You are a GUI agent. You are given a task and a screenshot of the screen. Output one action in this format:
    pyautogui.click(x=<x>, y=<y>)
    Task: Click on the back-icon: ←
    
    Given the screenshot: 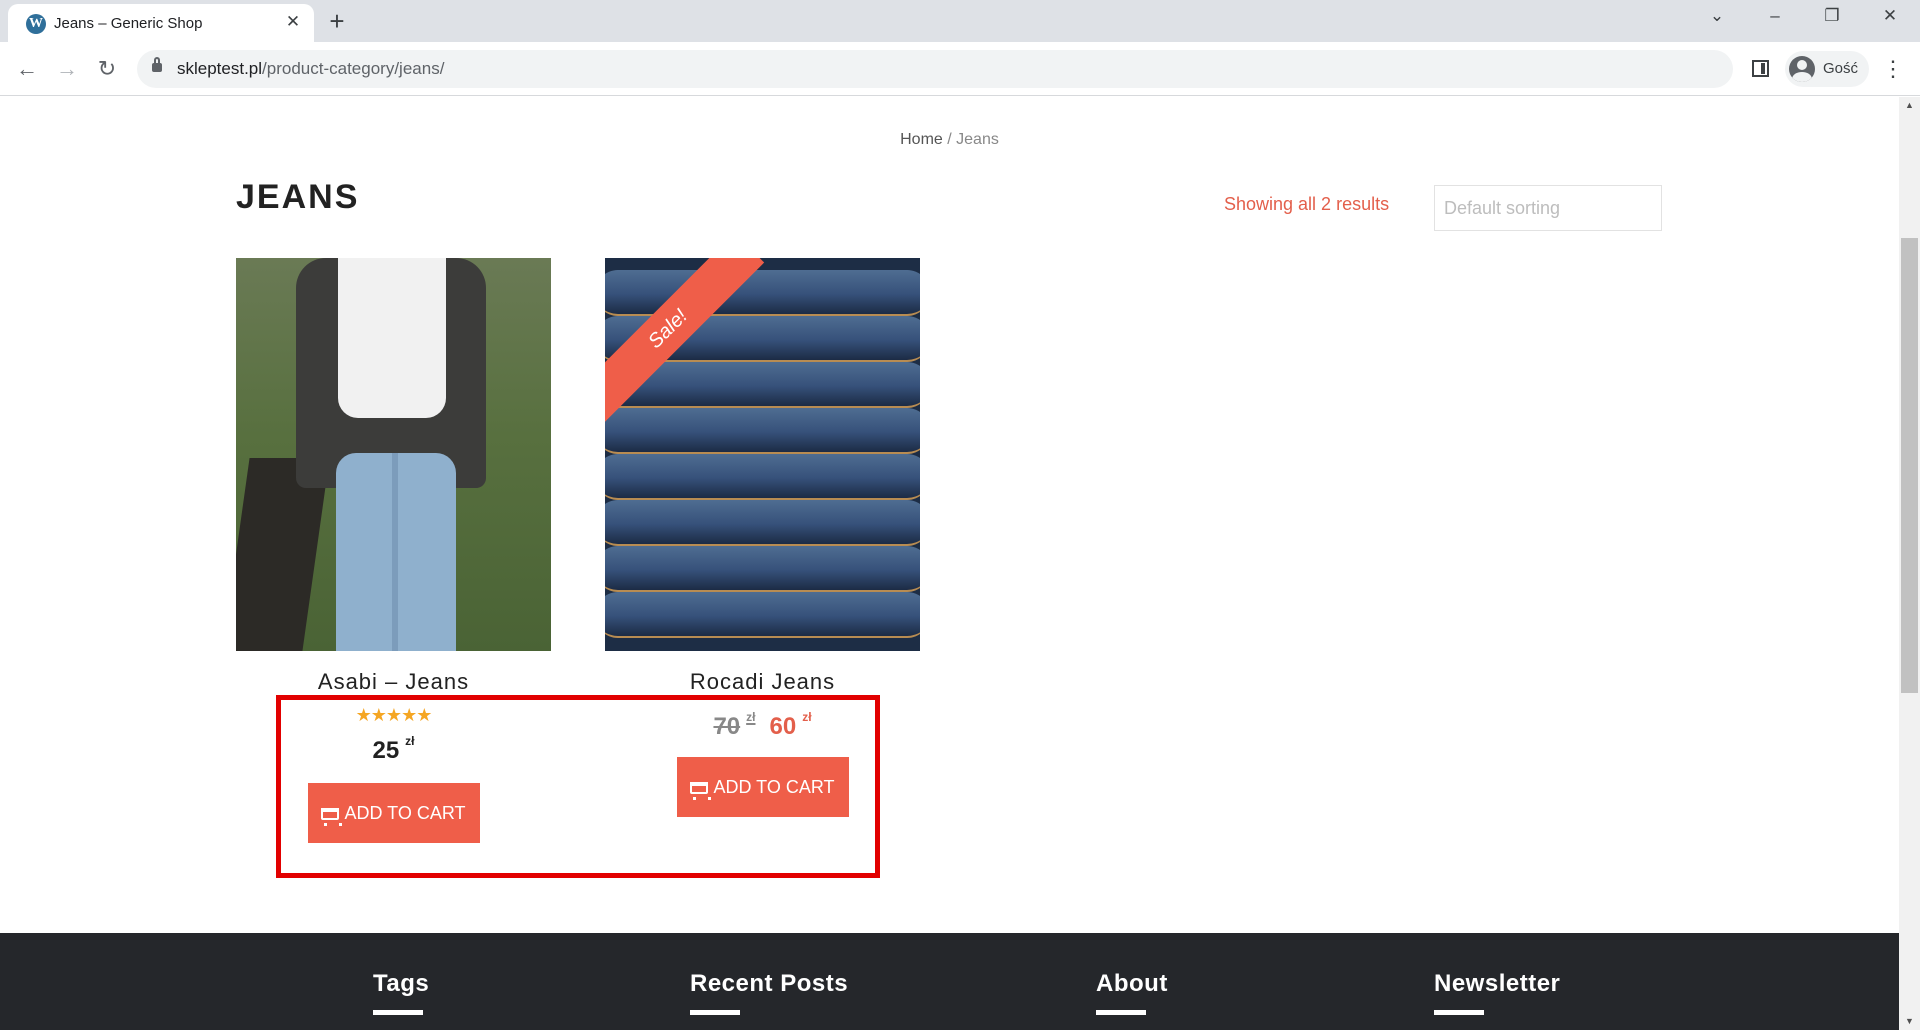 What is the action you would take?
    pyautogui.click(x=27, y=69)
    